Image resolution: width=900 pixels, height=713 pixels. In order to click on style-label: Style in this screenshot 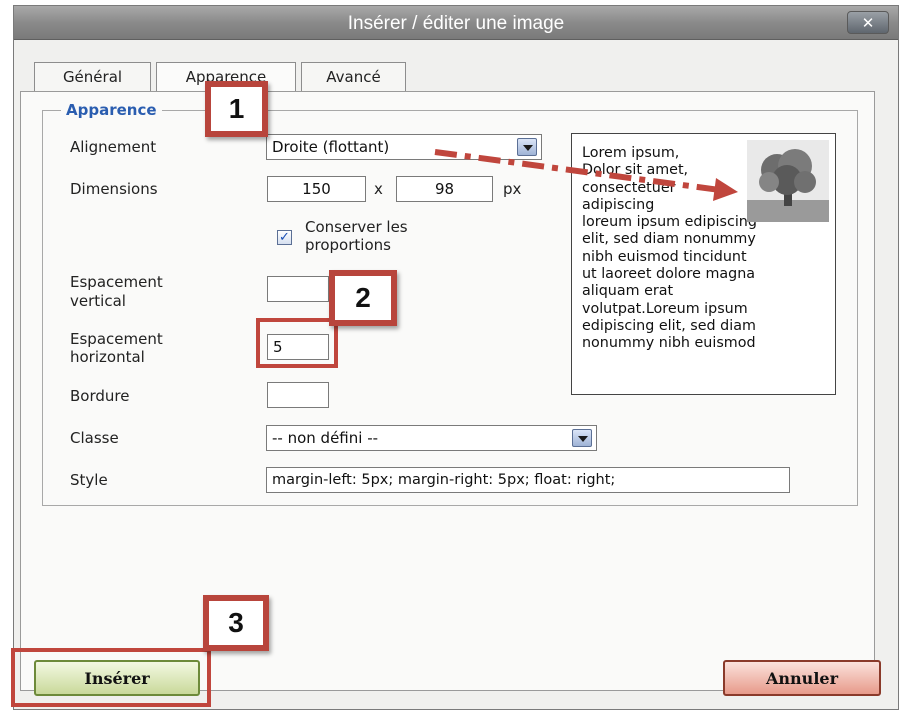, I will do `click(89, 480)`.